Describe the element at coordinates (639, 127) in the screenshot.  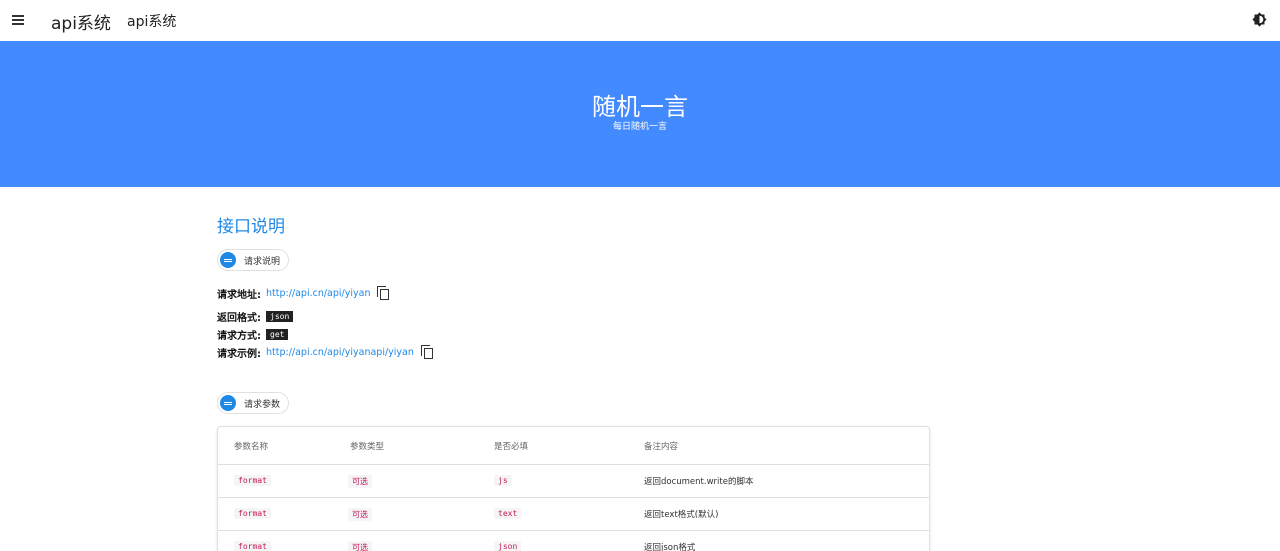
I see `page-subtitle: 每日随机一言` at that location.